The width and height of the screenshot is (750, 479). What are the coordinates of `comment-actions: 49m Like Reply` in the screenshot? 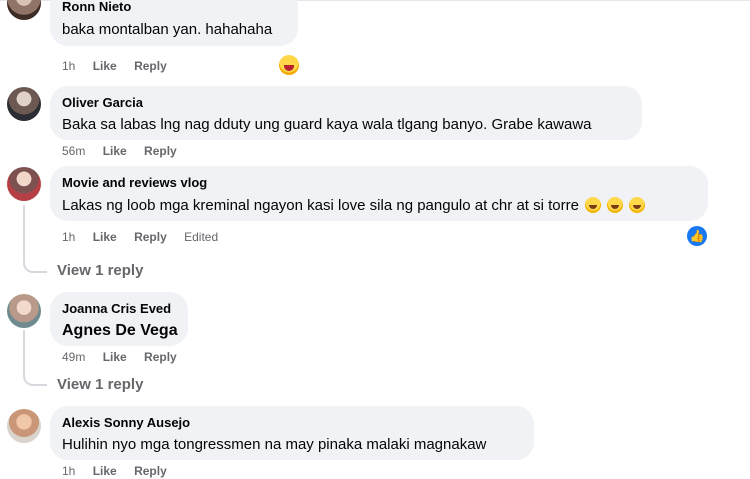 It's located at (126, 357).